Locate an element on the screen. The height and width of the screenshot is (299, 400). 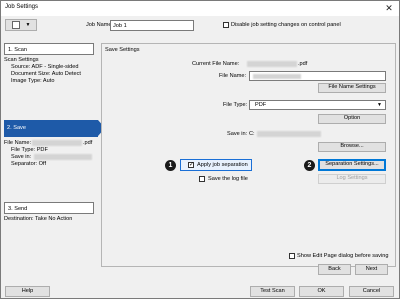
job-icon-dropdown: ▼ is located at coordinates (21, 25).